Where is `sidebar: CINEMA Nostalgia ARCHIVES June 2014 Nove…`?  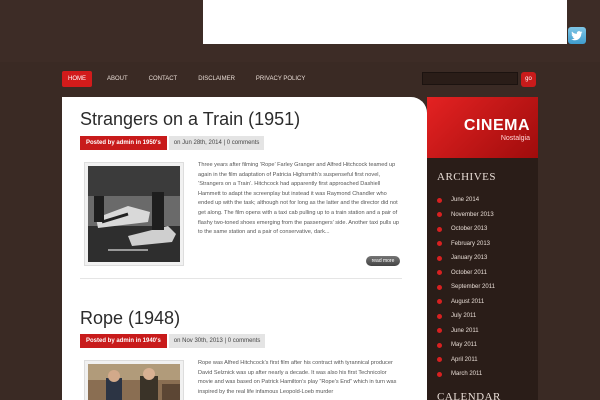
sidebar: CINEMA Nostalgia ARCHIVES June 2014 Nove… is located at coordinates (482, 248).